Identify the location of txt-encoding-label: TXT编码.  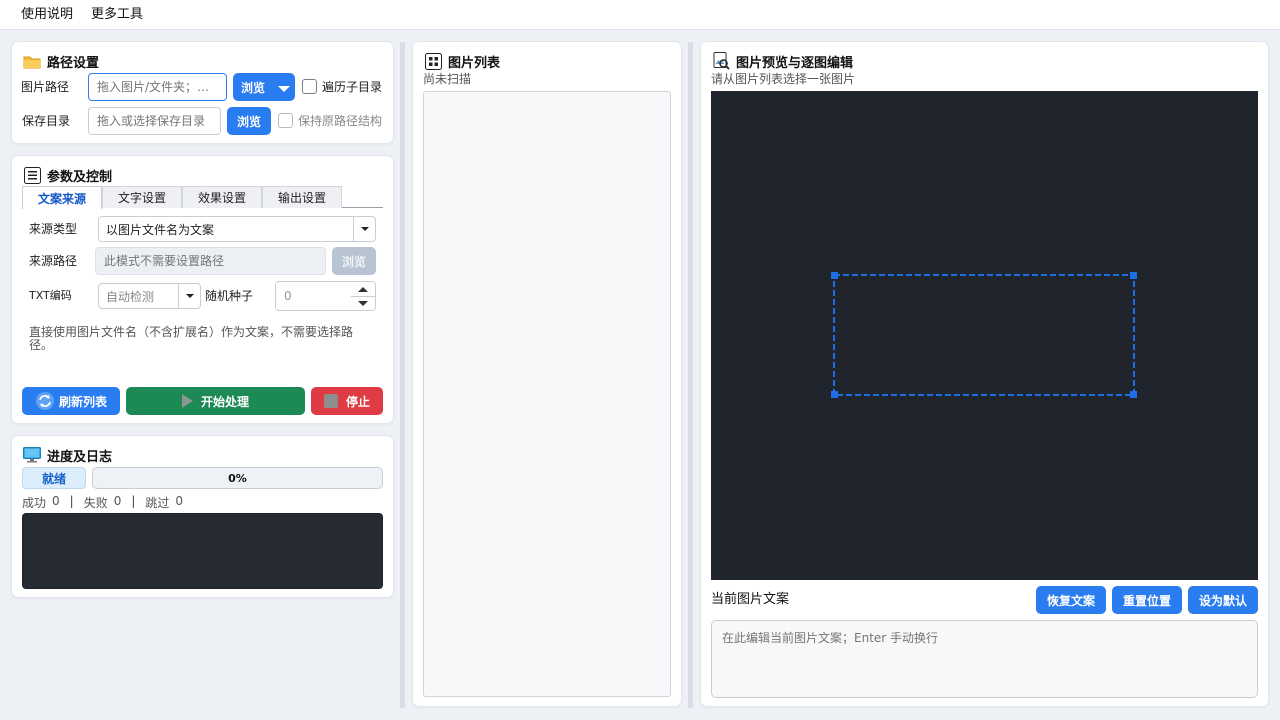
(50, 295).